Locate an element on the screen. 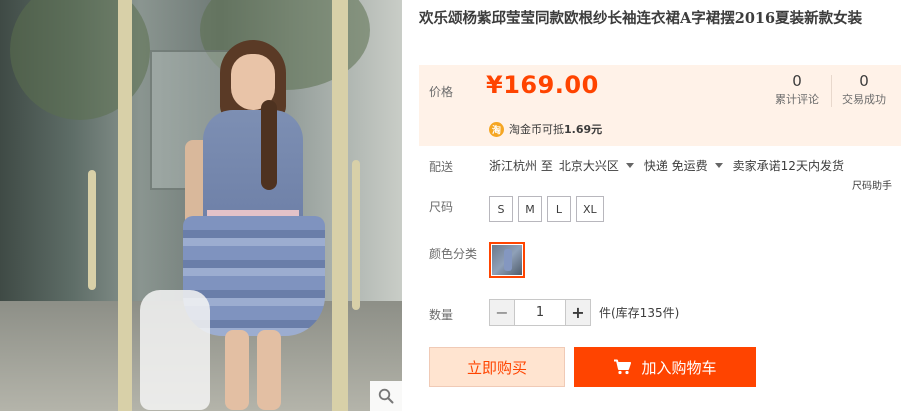  size-option-s: S is located at coordinates (501, 209).